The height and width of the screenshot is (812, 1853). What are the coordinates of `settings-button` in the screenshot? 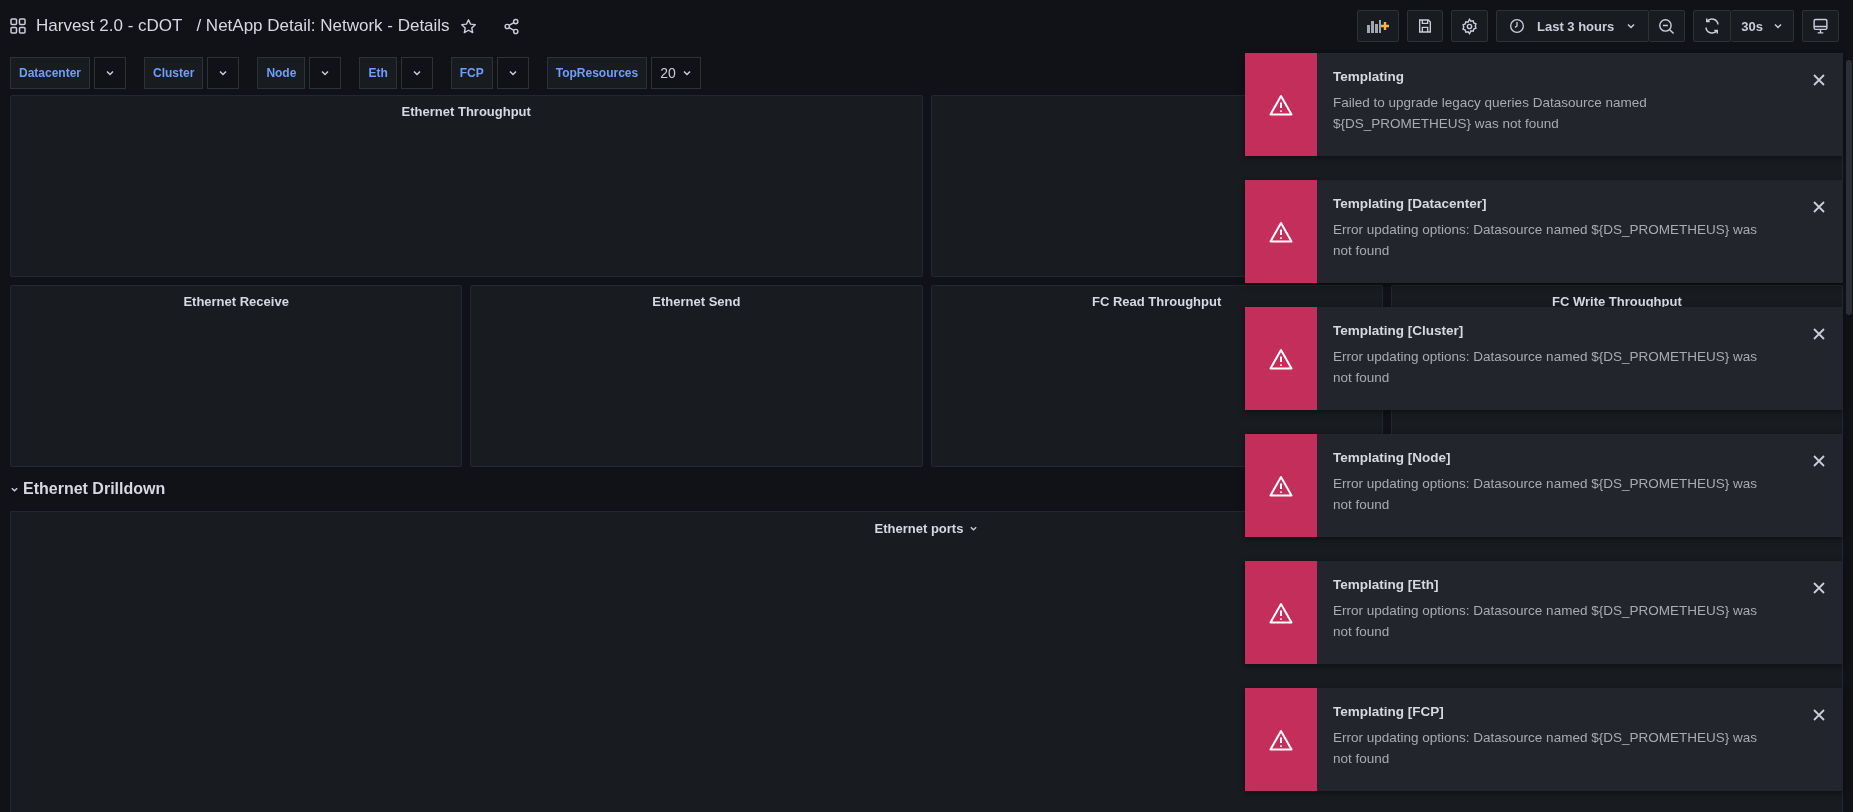 It's located at (1469, 26).